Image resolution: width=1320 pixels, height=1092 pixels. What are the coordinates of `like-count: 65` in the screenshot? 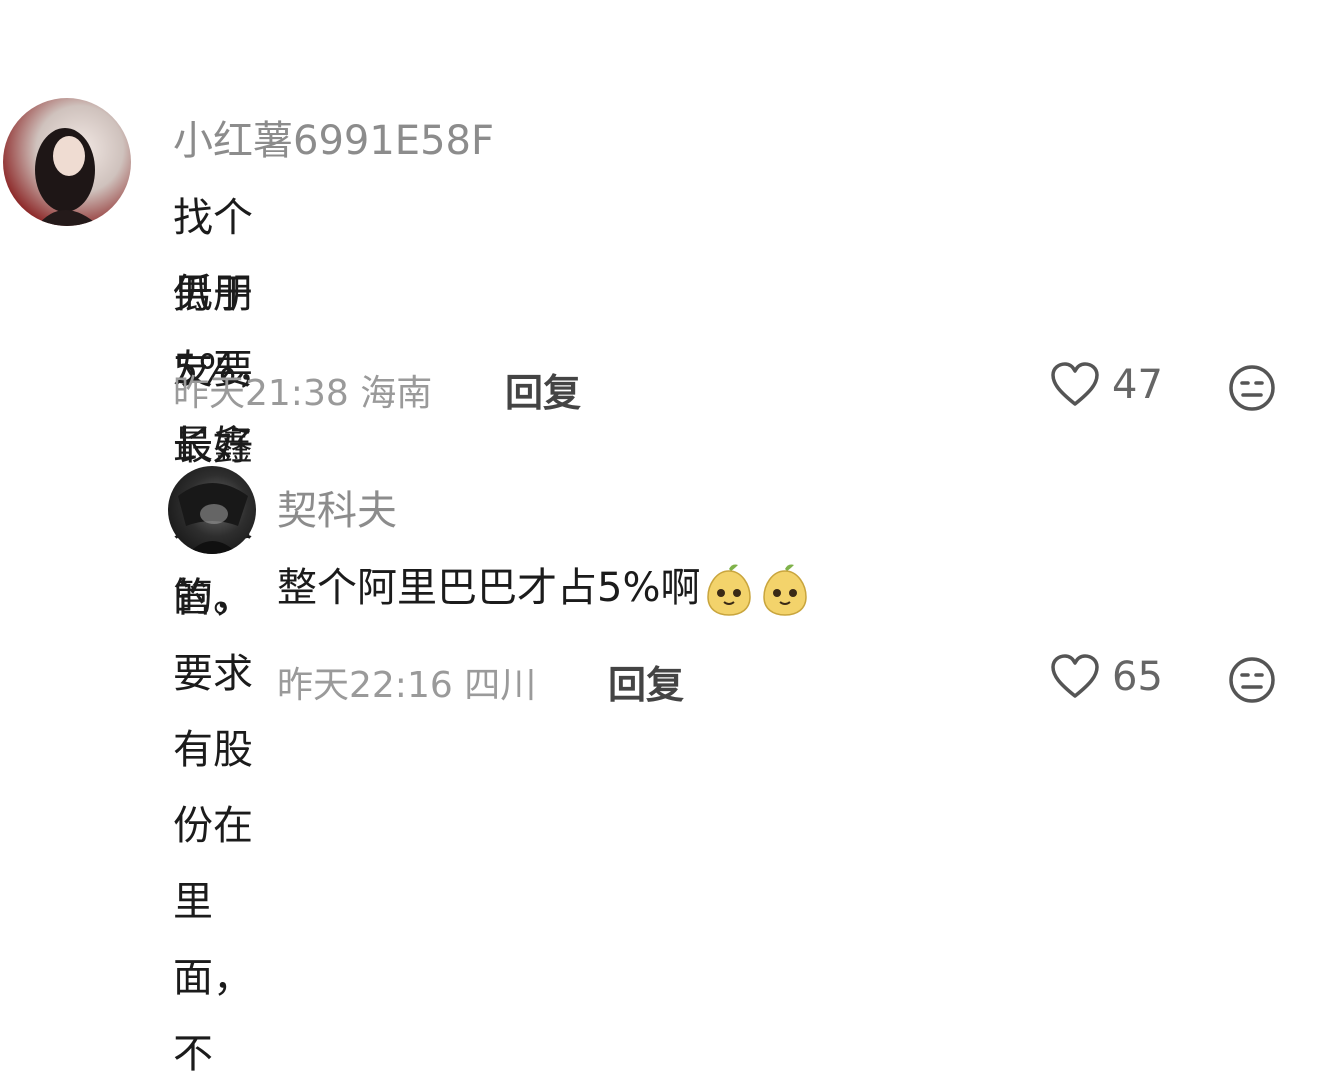 It's located at (1137, 677).